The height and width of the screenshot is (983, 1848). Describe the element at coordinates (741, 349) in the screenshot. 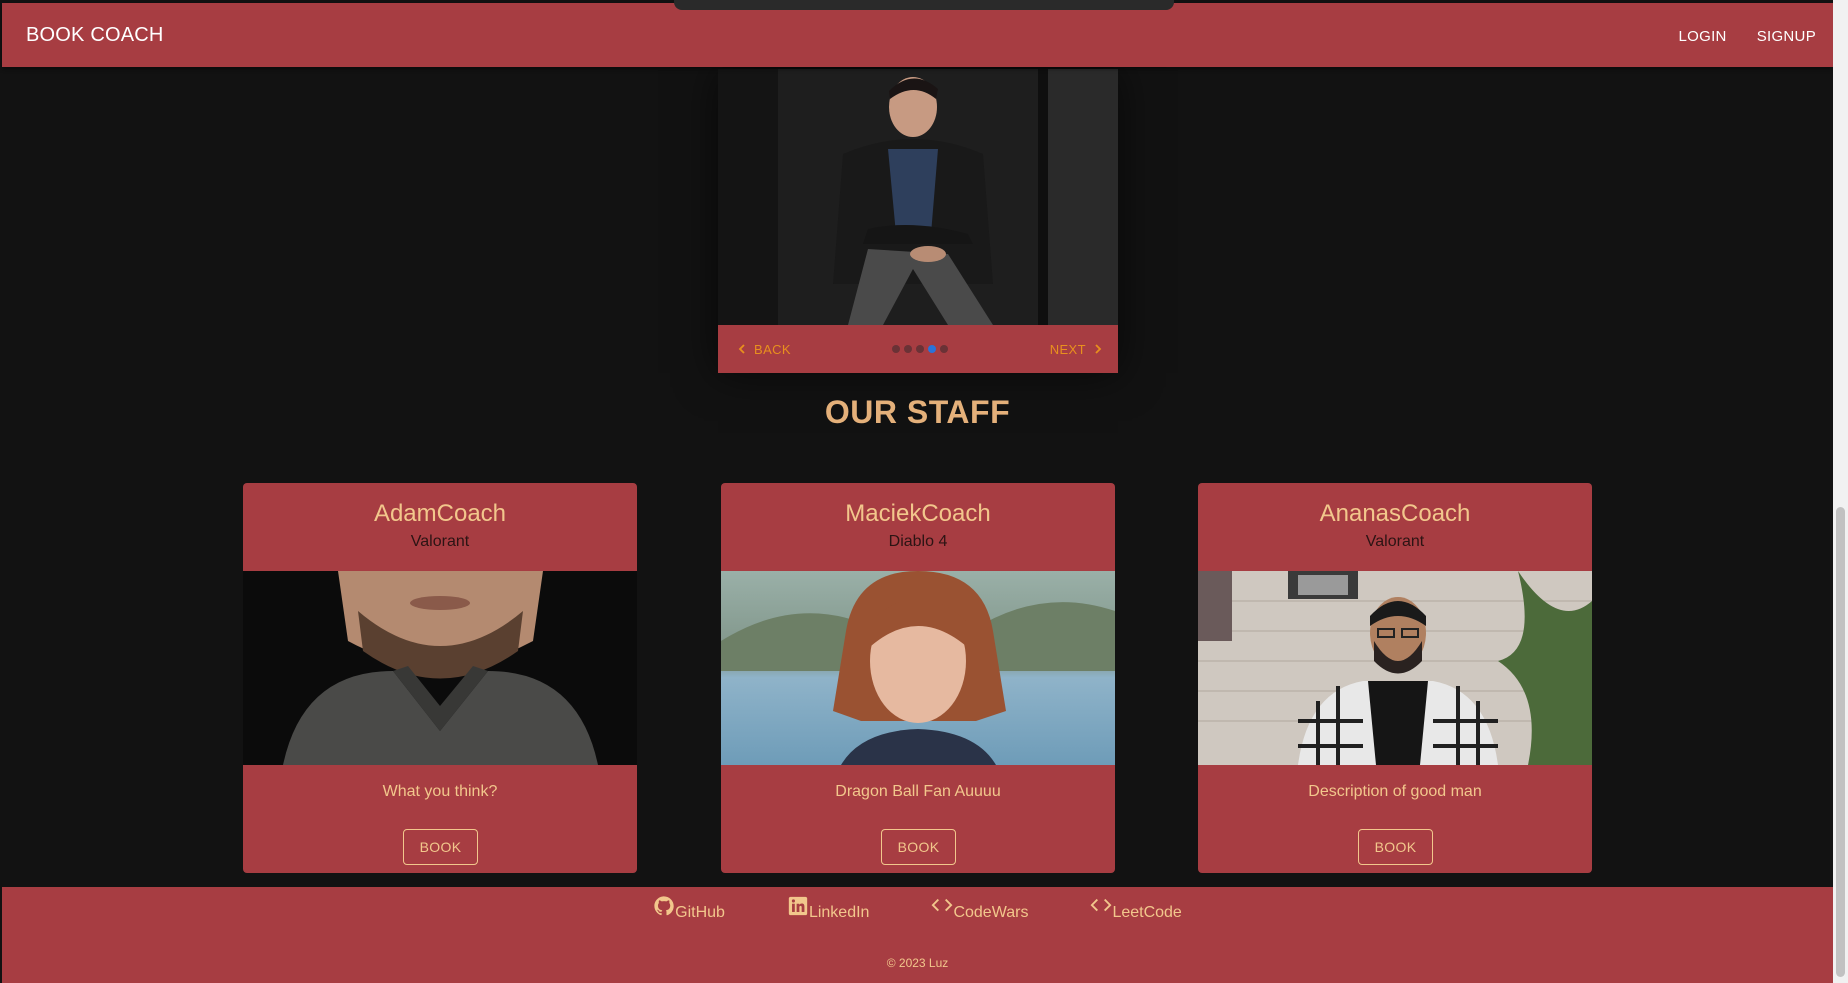

I see `chevron-left-icon` at that location.